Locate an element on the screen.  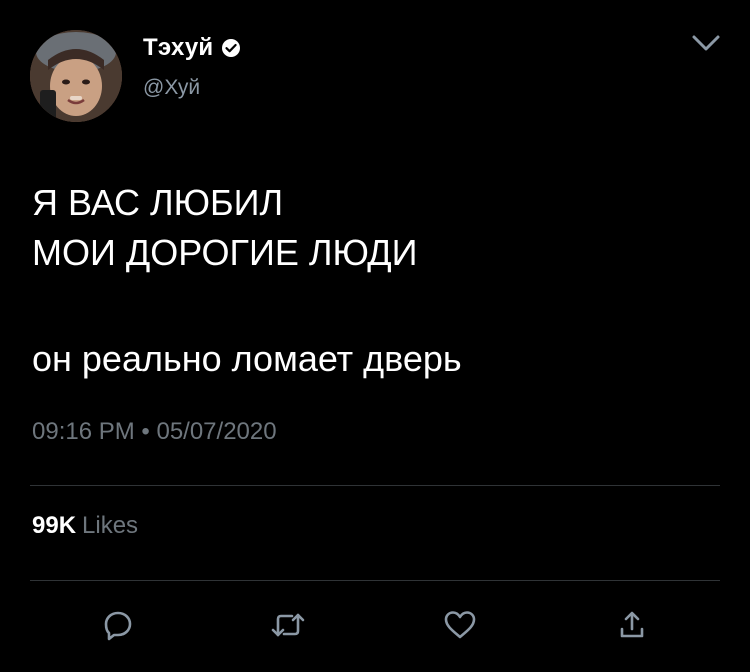
tweet-menu-button is located at coordinates (706, 43).